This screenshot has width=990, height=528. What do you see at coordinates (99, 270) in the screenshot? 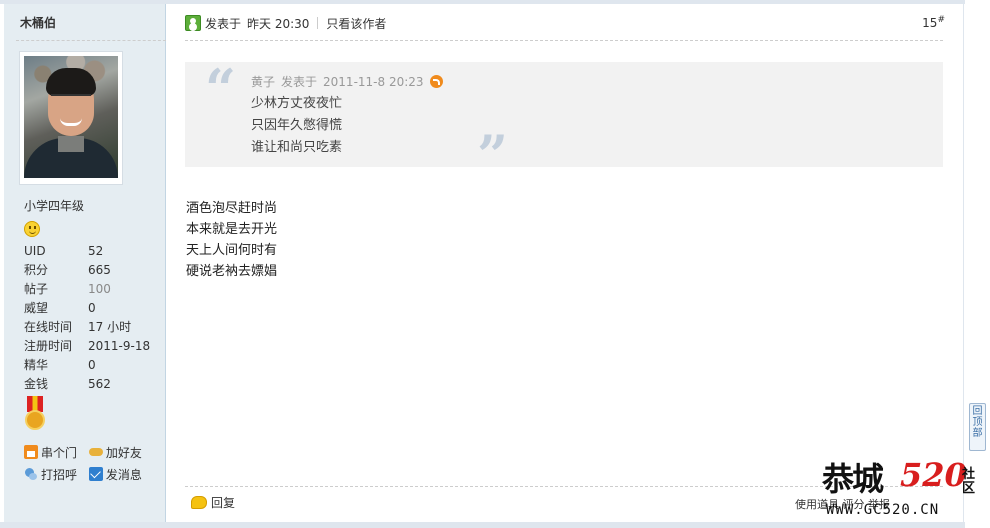
I see `stat-value: 665` at bounding box center [99, 270].